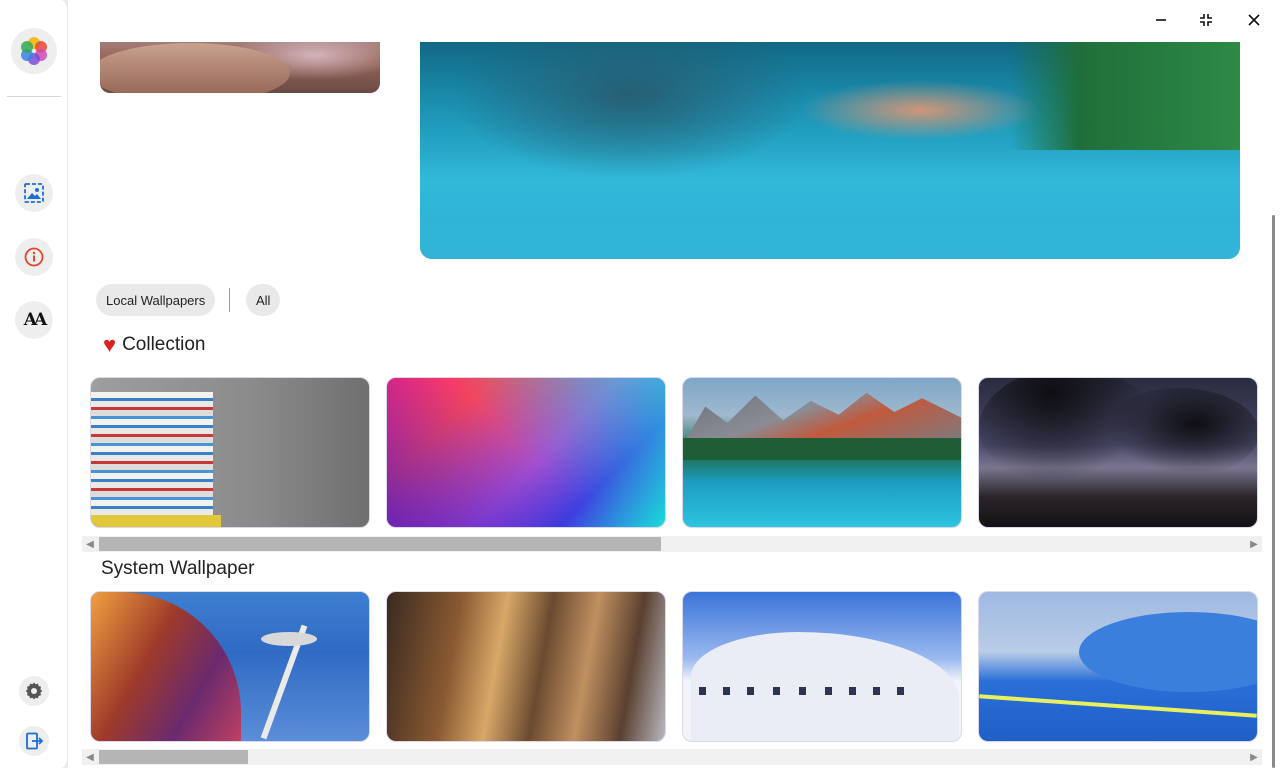 Image resolution: width=1280 pixels, height=768 pixels. I want to click on close-icon, so click(1254, 20).